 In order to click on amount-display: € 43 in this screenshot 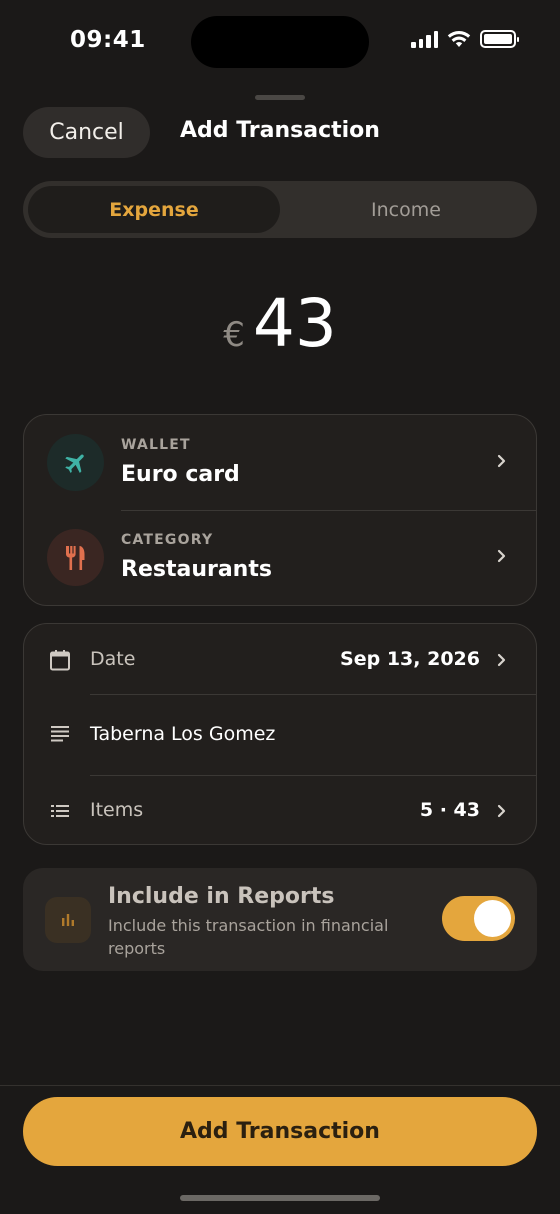, I will do `click(280, 323)`.